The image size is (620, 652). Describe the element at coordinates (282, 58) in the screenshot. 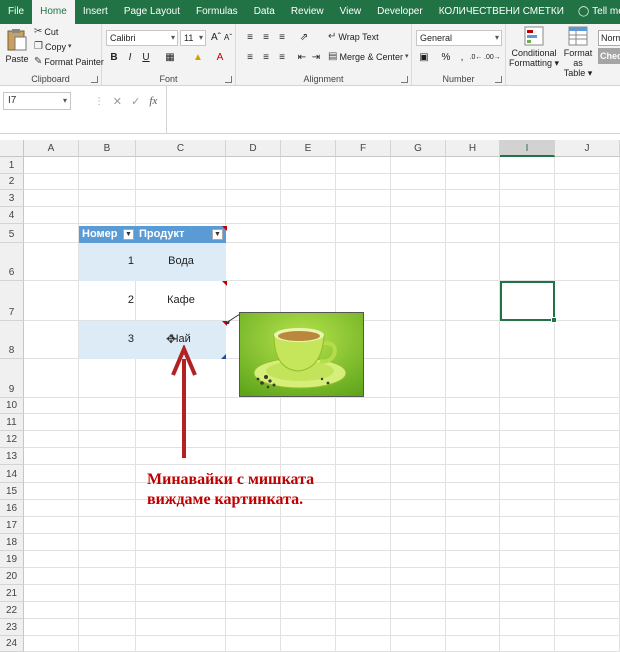

I see `align-right-icon: ≡` at that location.